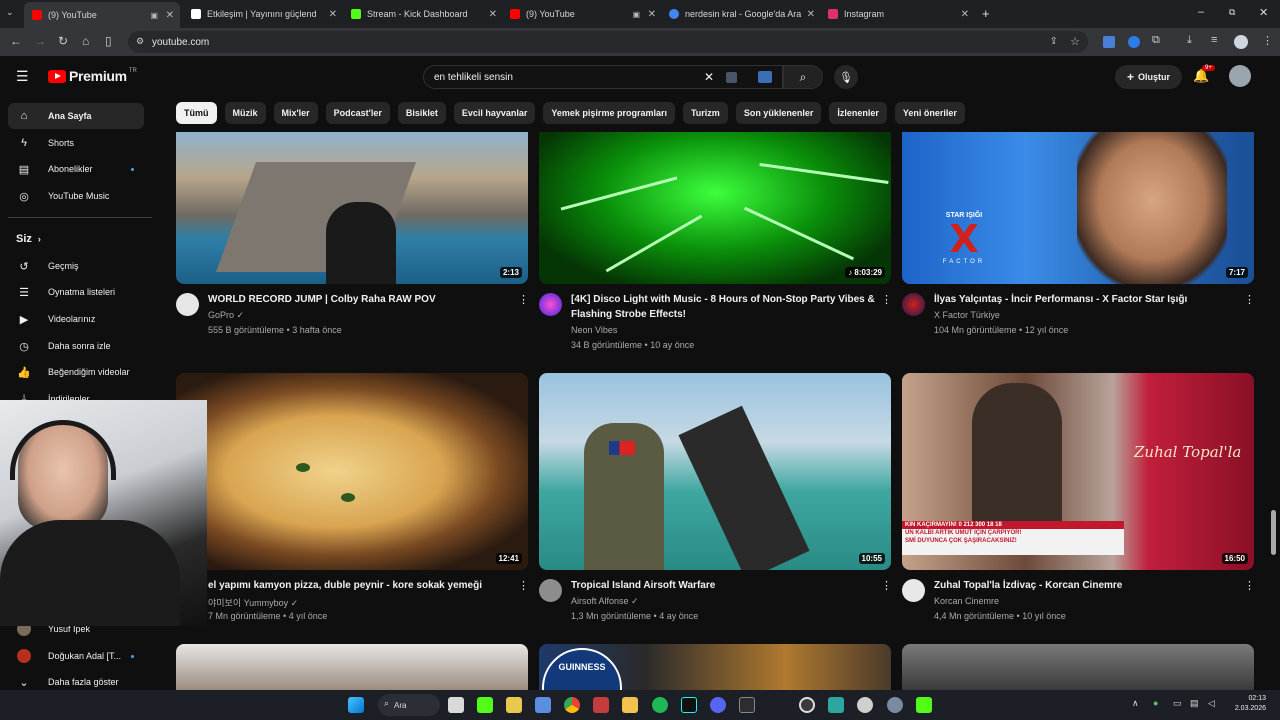 The height and width of the screenshot is (720, 1280). What do you see at coordinates (357, 113) in the screenshot?
I see `chip-podcasts: Podcast'ler` at bounding box center [357, 113].